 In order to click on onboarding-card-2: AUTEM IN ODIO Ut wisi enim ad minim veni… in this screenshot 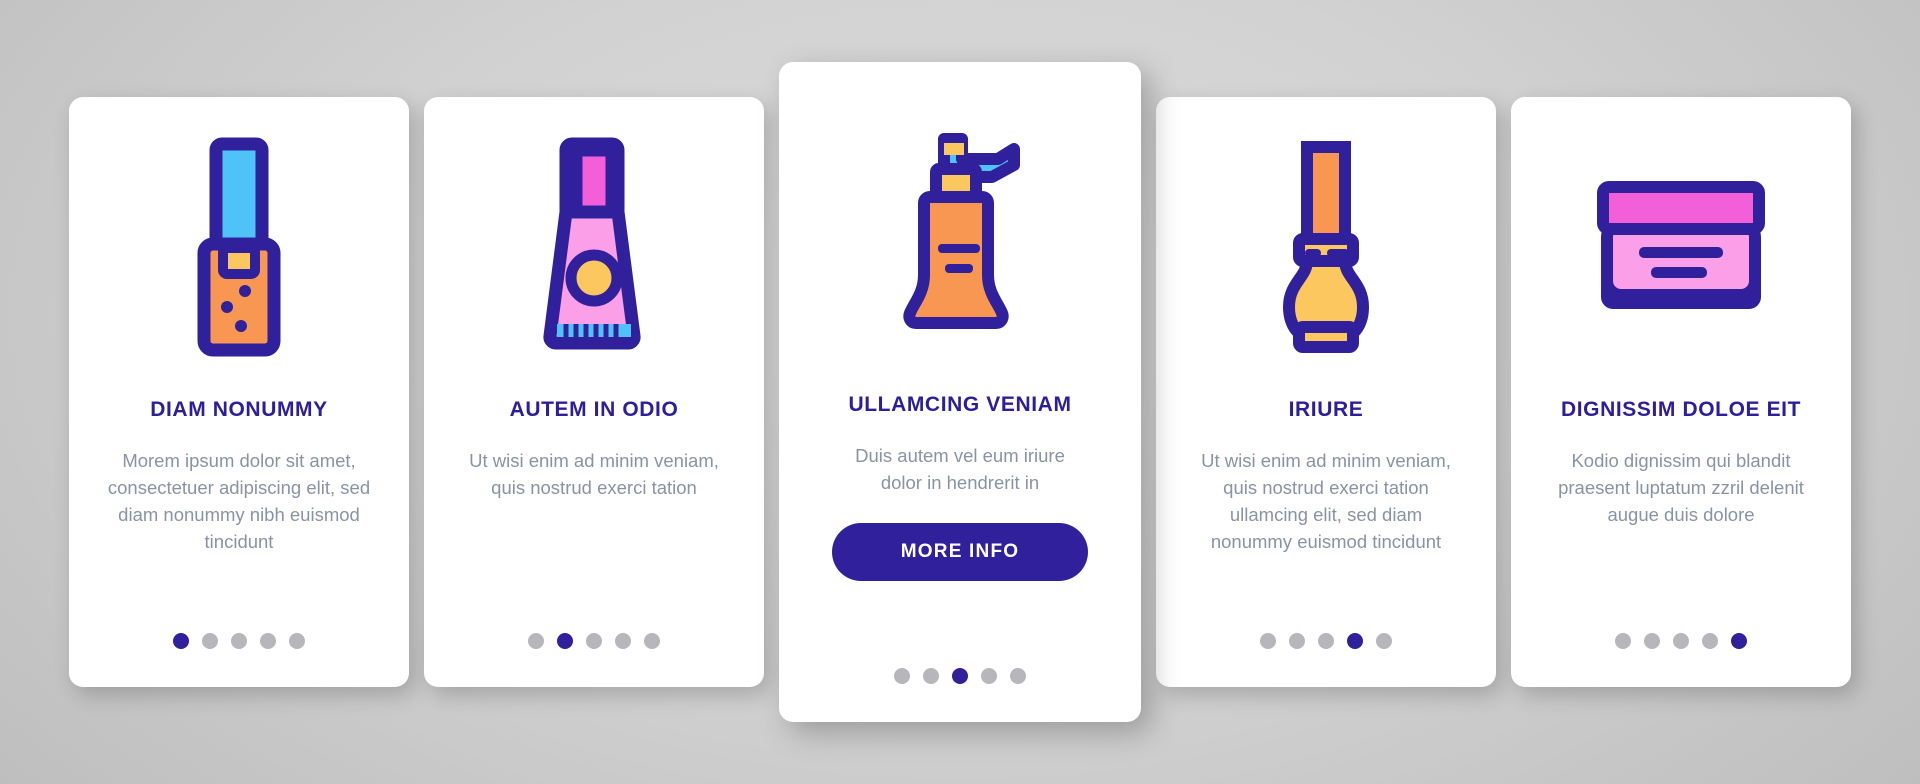, I will do `click(594, 392)`.